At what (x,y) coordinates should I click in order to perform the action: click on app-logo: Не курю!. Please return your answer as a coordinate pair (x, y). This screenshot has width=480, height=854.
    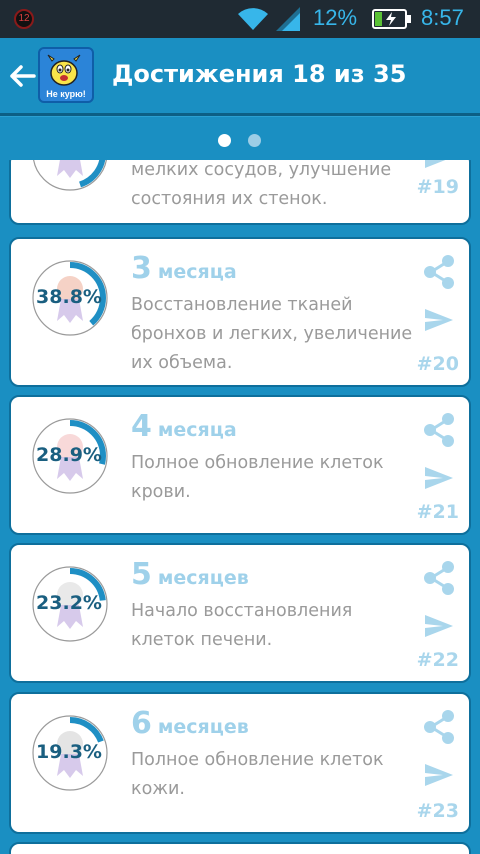
    Looking at the image, I should click on (66, 75).